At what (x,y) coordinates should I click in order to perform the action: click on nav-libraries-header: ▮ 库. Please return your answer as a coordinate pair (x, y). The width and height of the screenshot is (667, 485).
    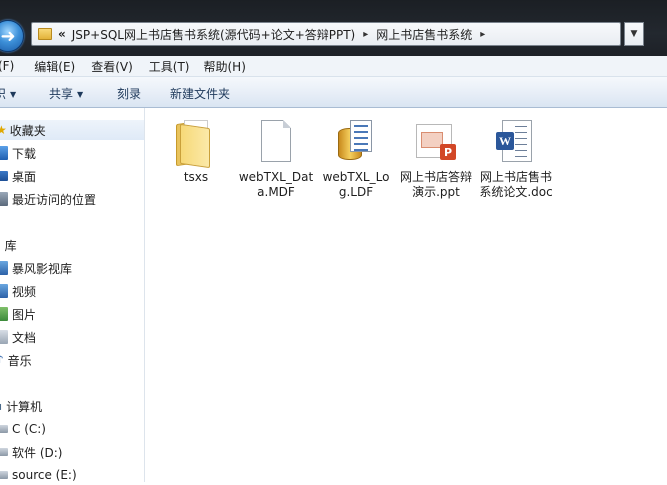
    Looking at the image, I should click on (8, 245).